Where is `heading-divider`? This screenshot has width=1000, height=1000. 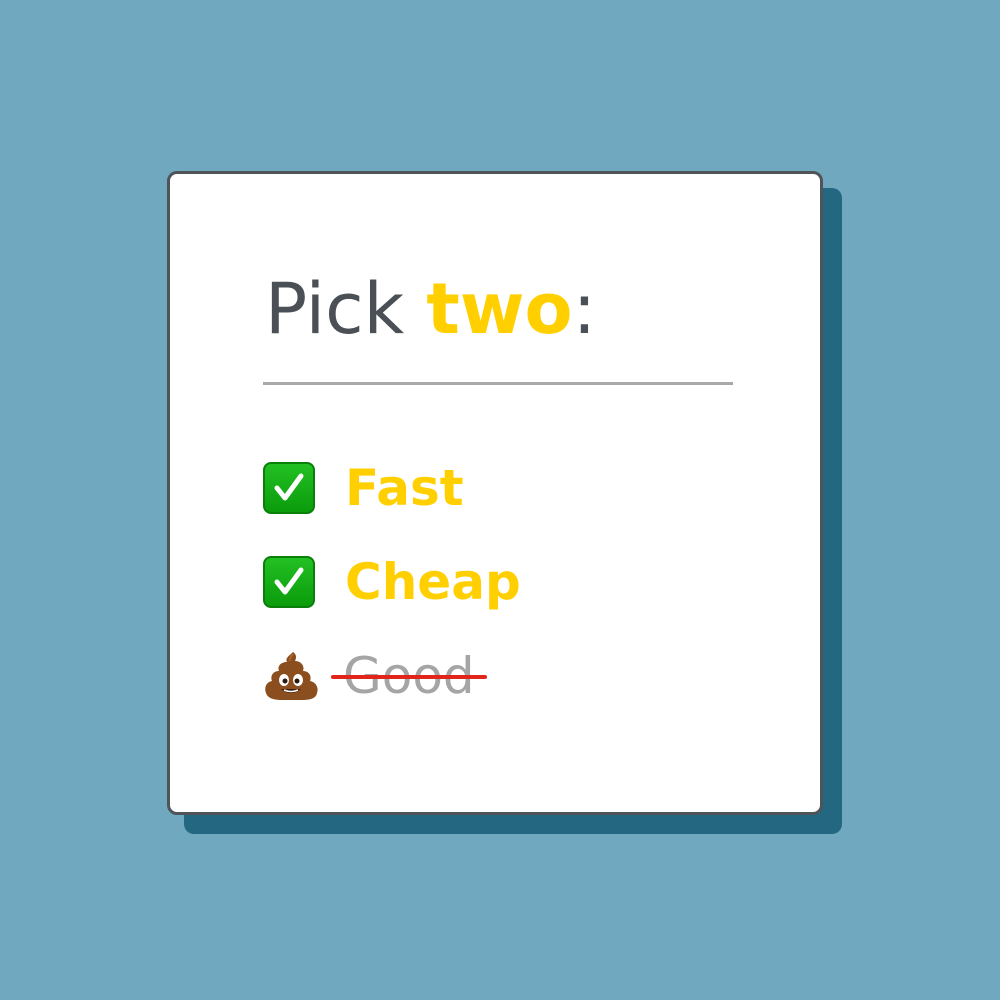 heading-divider is located at coordinates (498, 383).